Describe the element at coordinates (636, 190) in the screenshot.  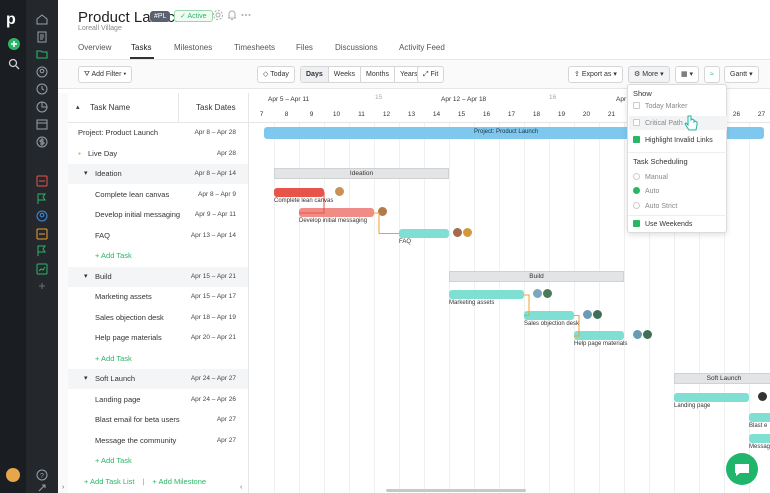
I see `auto-radio` at that location.